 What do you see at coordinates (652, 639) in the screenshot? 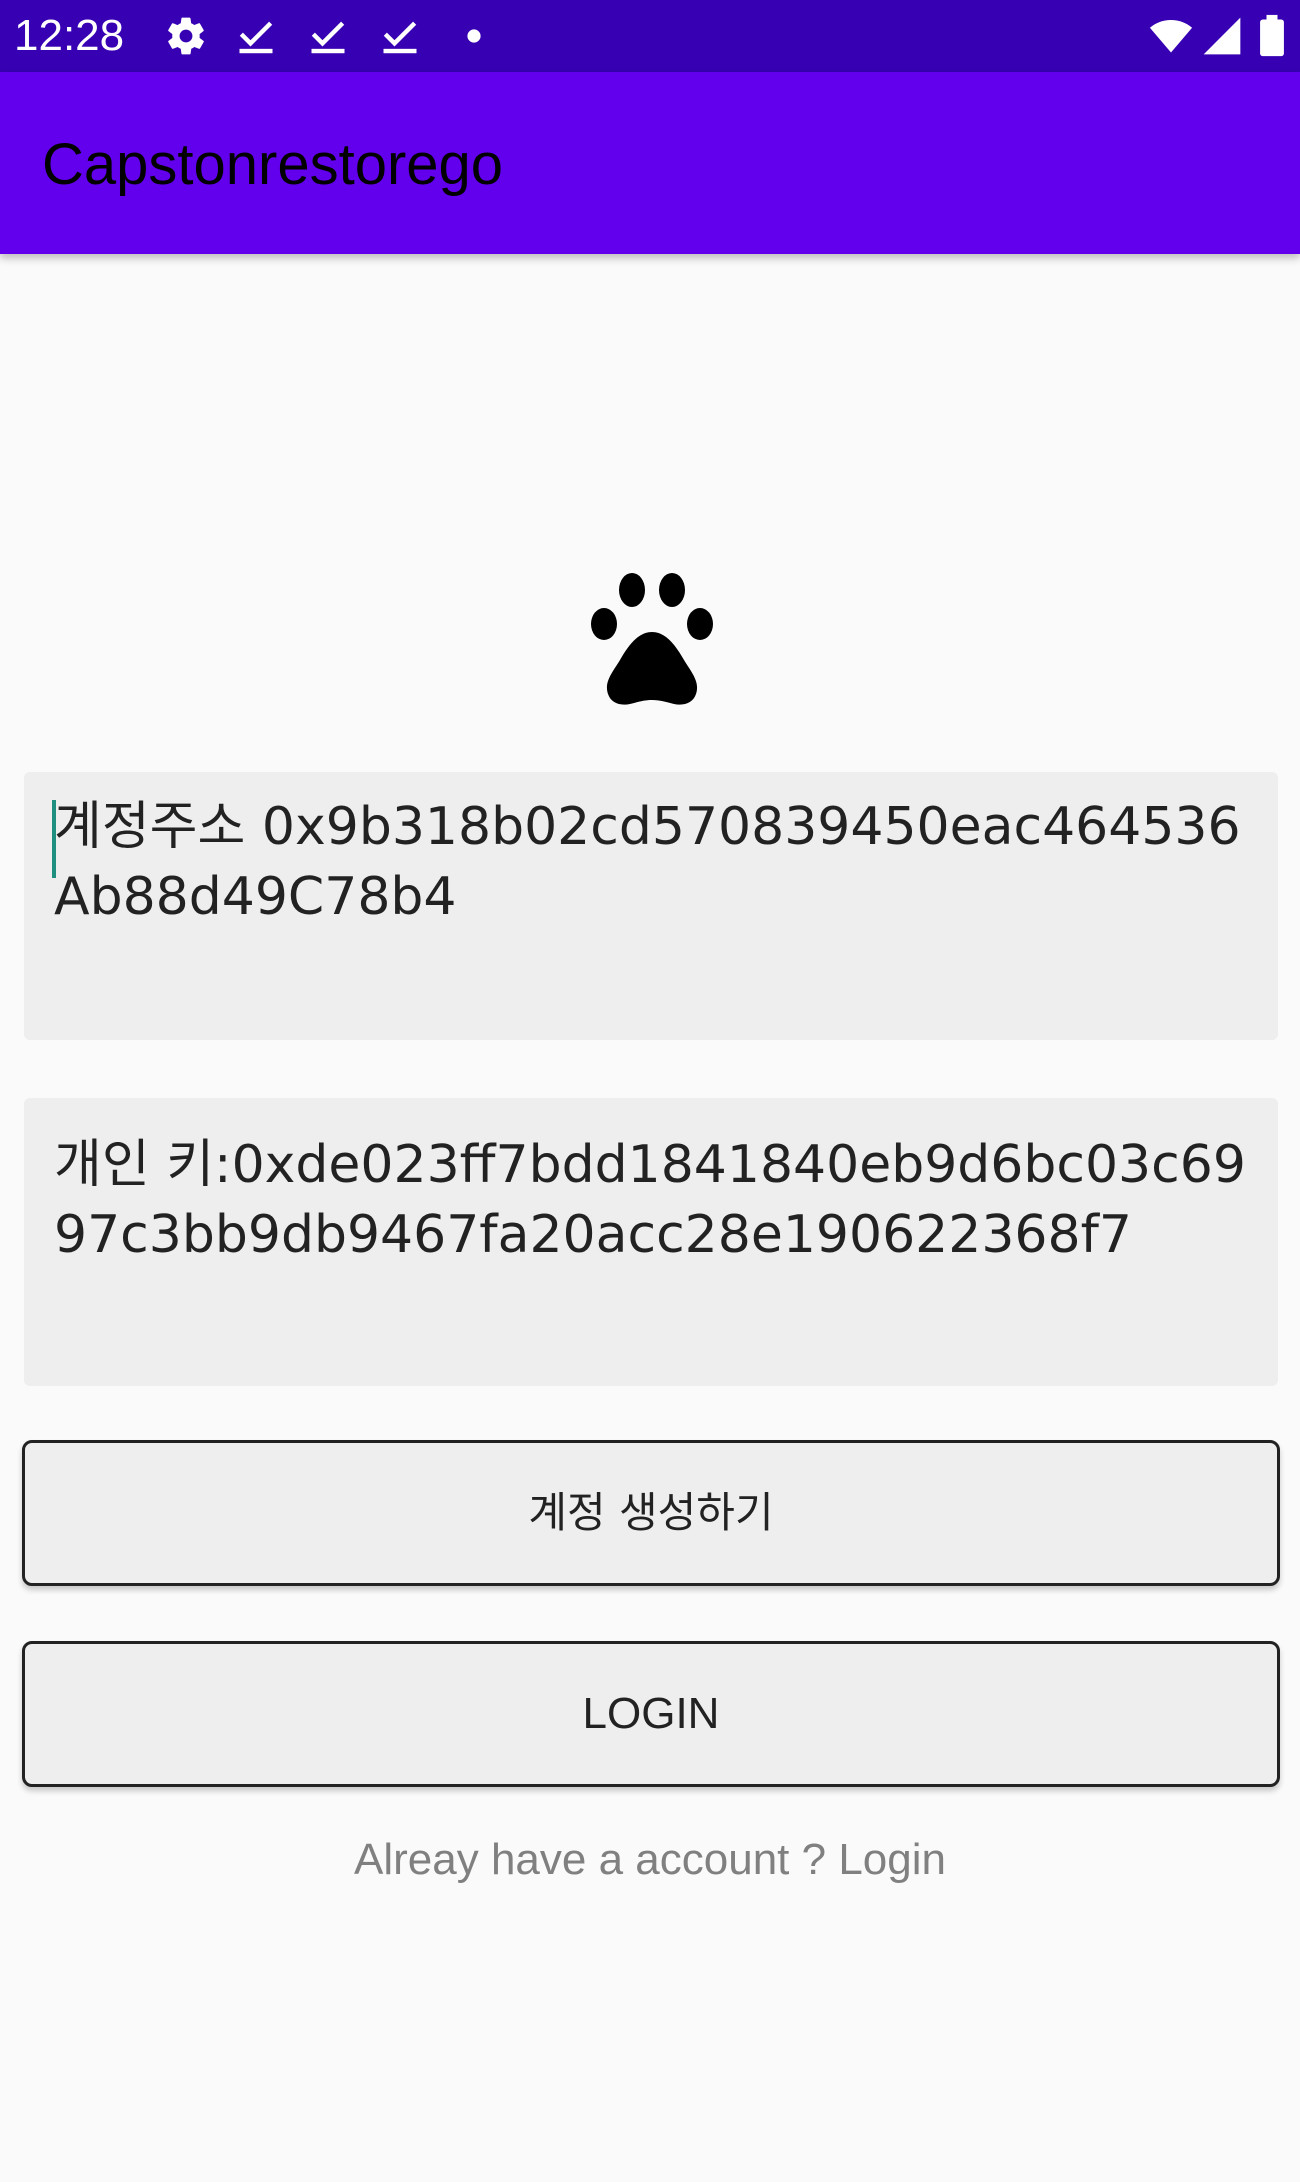
I see `paw-icon` at bounding box center [652, 639].